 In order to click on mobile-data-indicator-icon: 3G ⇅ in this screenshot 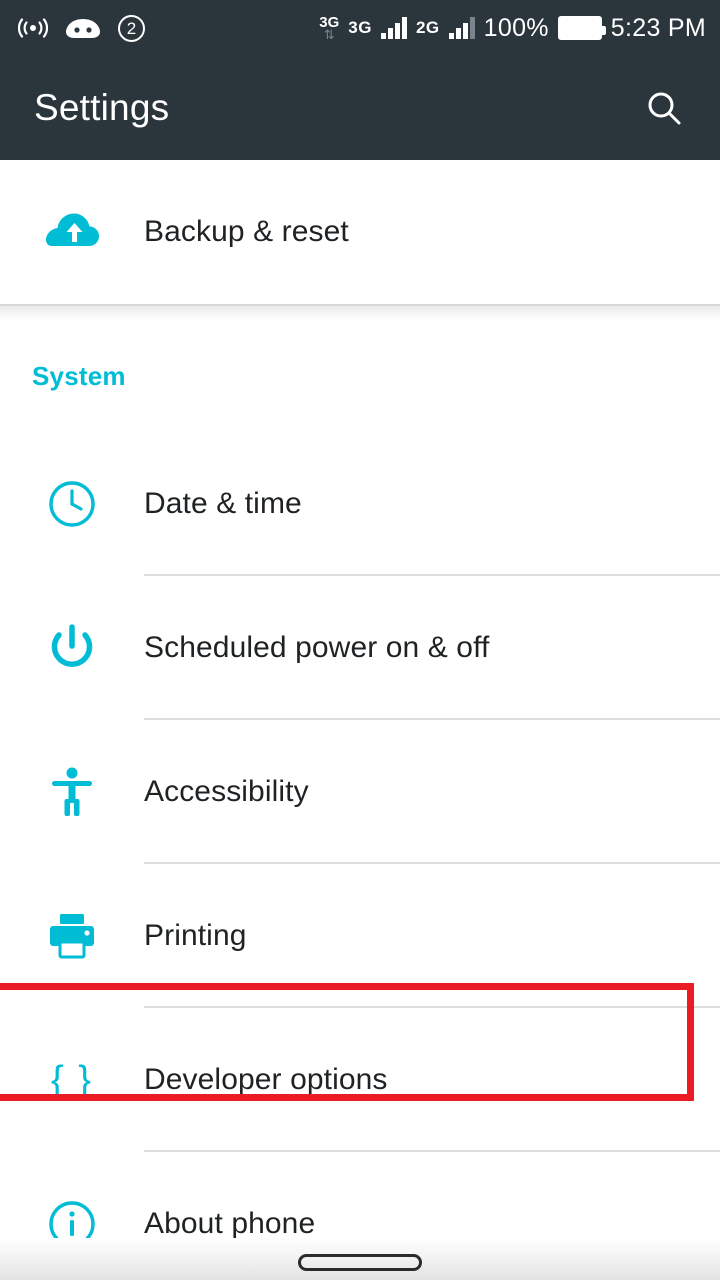, I will do `click(329, 28)`.